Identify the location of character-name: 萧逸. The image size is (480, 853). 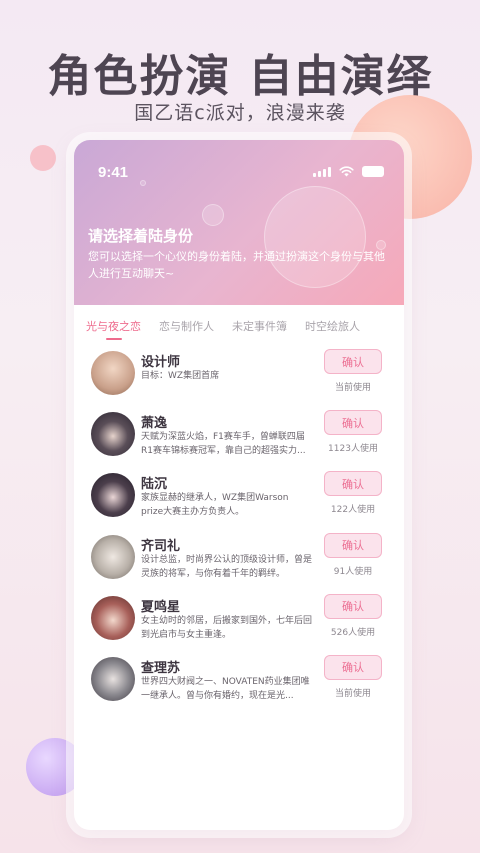
(154, 424).